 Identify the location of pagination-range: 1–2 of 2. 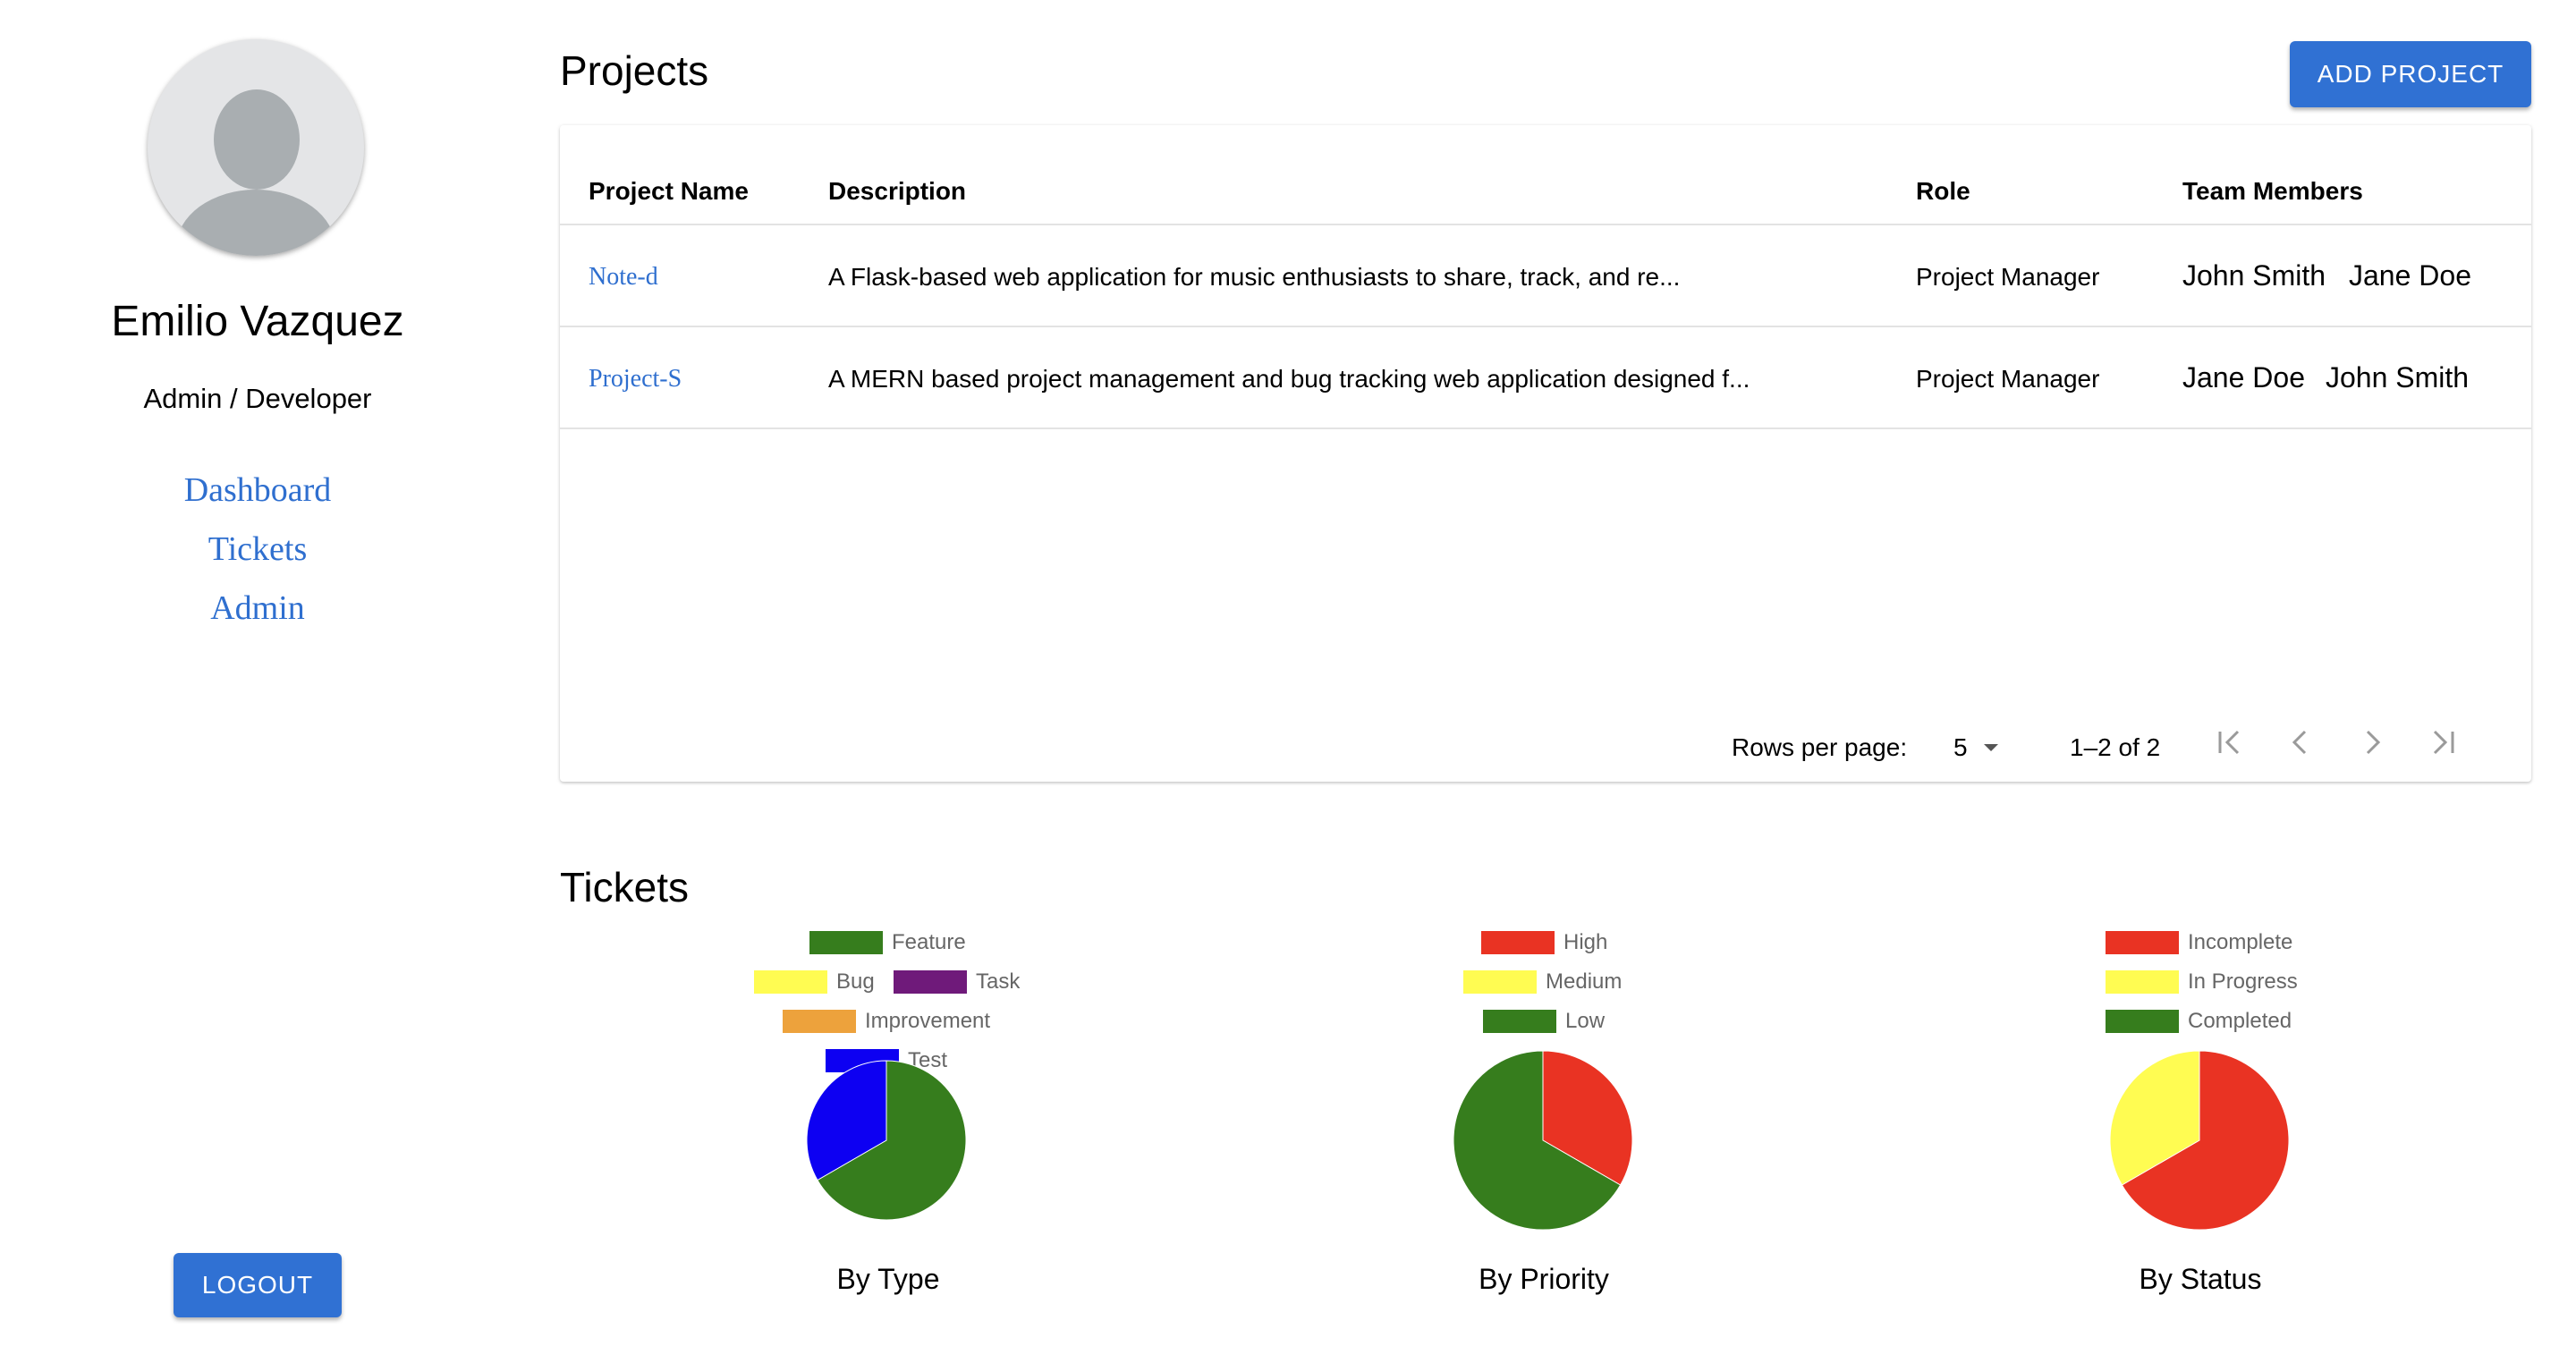
(2115, 747).